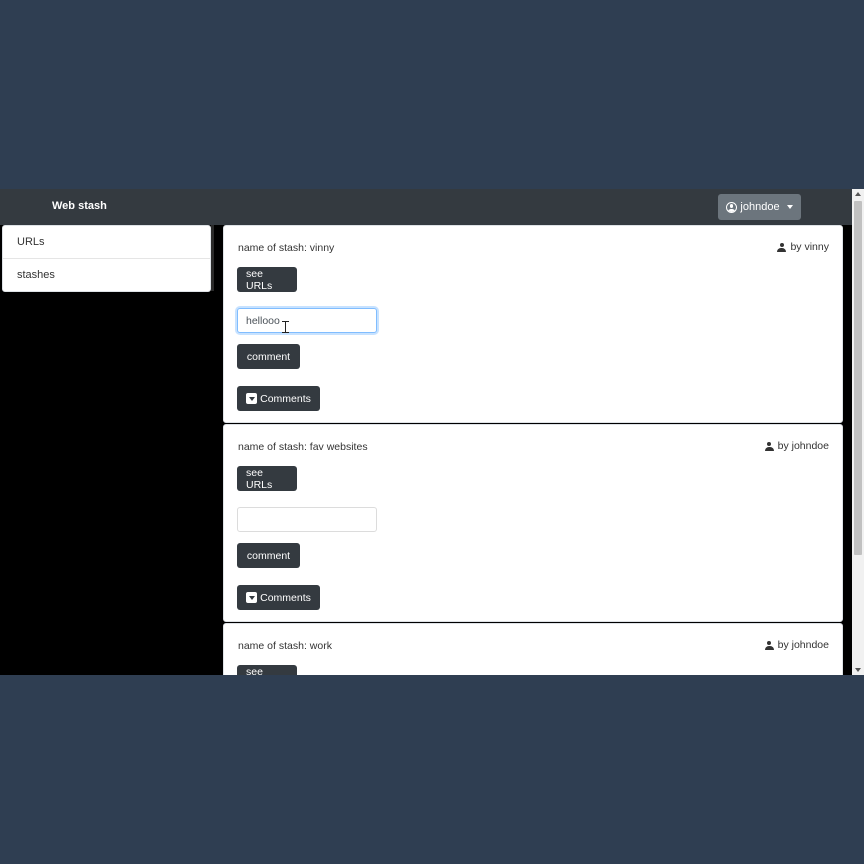  Describe the element at coordinates (426, 207) in the screenshot. I see `navbar: Web stash johndoe` at that location.